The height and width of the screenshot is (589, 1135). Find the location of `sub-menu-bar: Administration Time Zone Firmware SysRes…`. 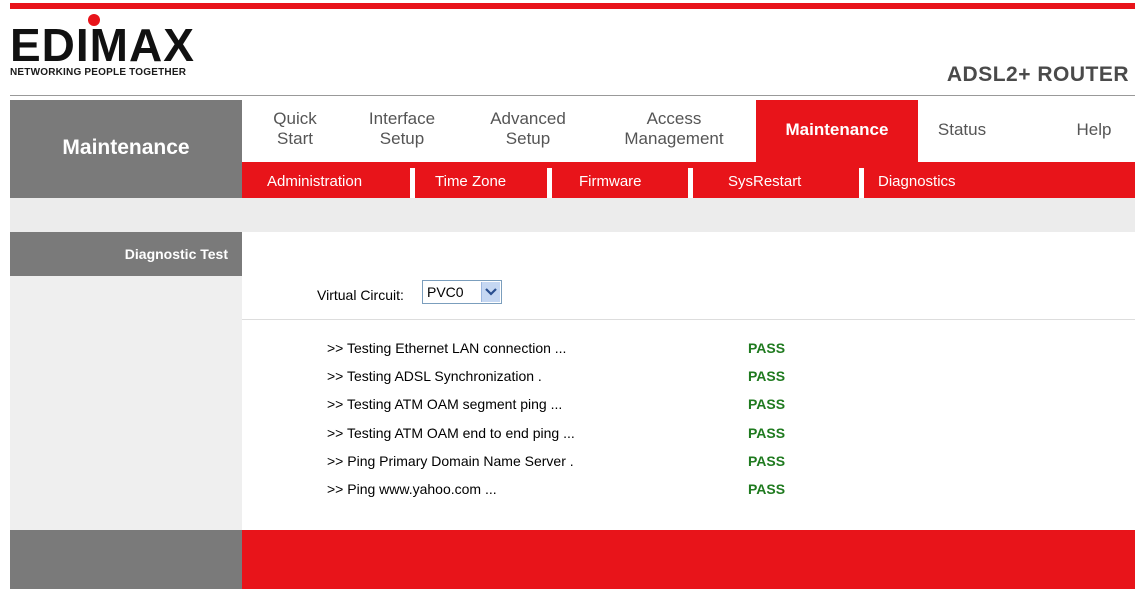

sub-menu-bar: Administration Time Zone Firmware SysRes… is located at coordinates (688, 180).